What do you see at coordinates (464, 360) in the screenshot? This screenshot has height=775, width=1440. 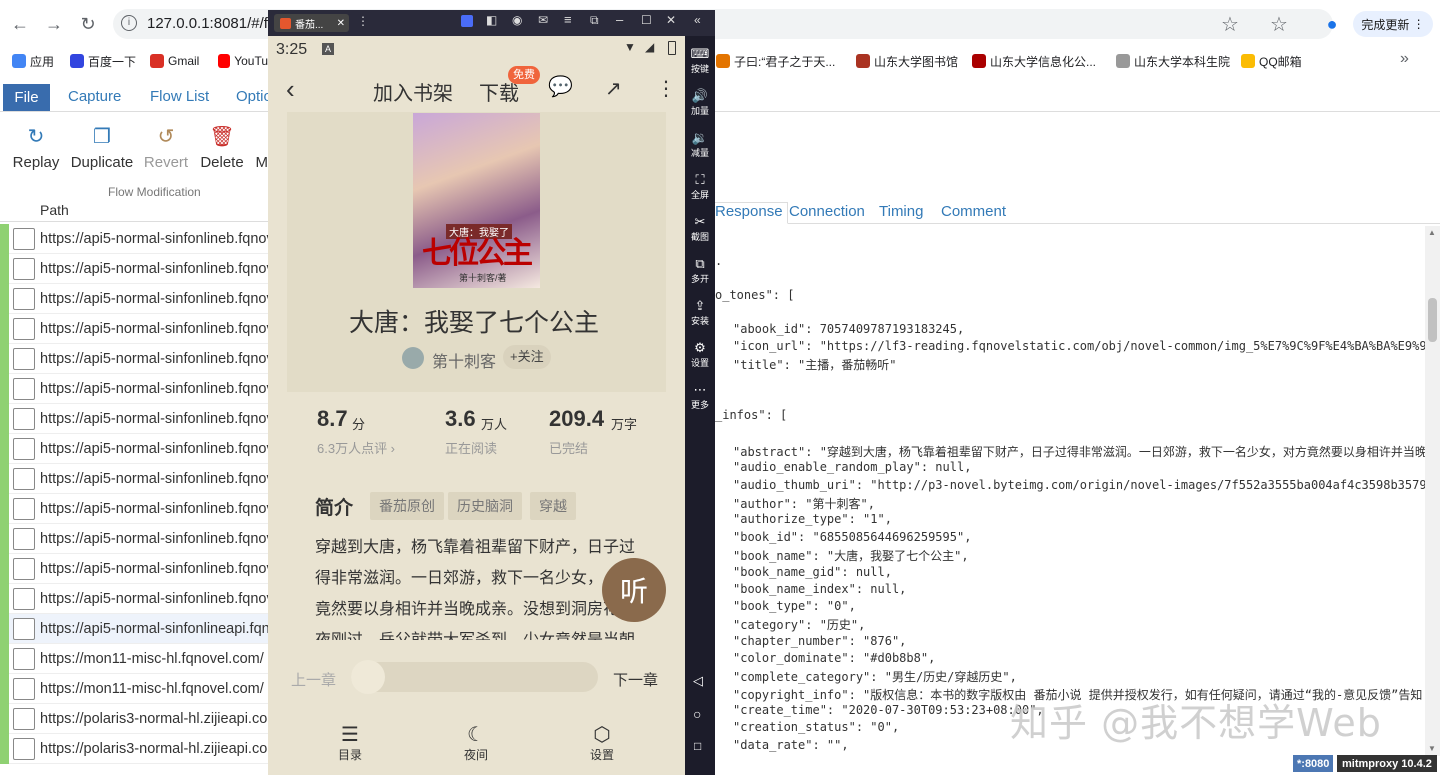 I see `author-name: 第十刺客` at bounding box center [464, 360].